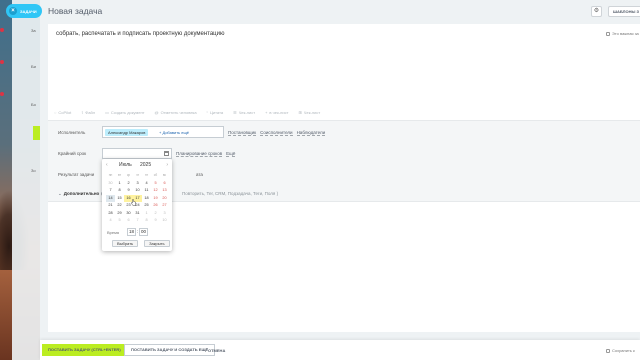  I want to click on background-green-button, so click(36, 133).